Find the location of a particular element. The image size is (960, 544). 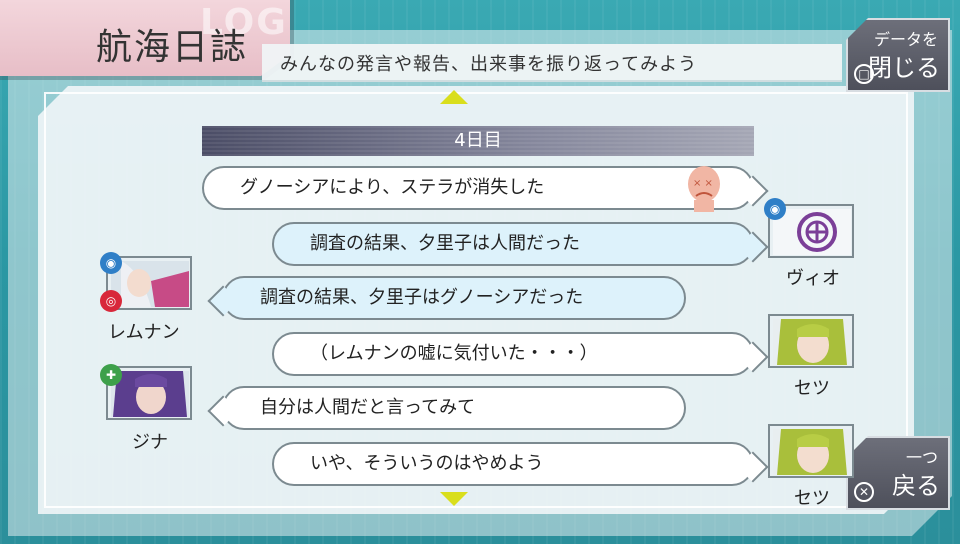

doctor-role-icon: ✚ is located at coordinates (111, 375).